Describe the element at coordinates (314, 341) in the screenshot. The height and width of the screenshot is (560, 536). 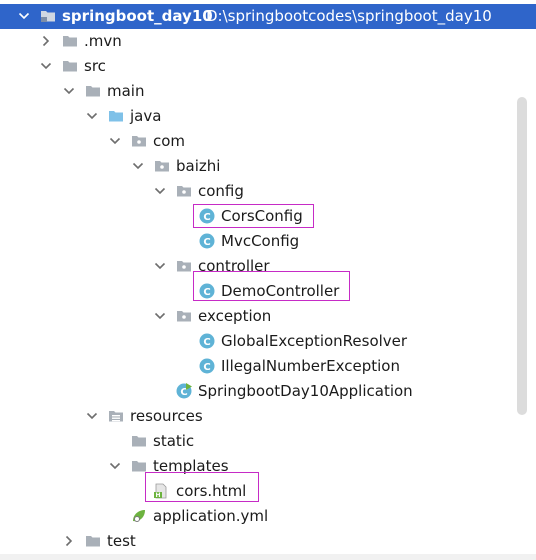
I see `tree-label-global-exception-resolver: GlobalExceptionResolver` at that location.